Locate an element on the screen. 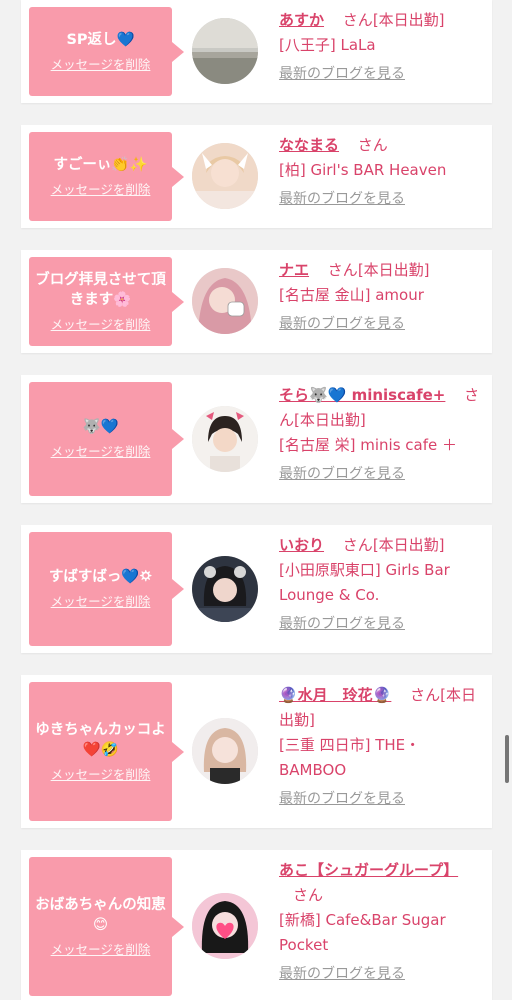  store-name: [三重 四日市] THE・BAMBOO is located at coordinates (350, 757).